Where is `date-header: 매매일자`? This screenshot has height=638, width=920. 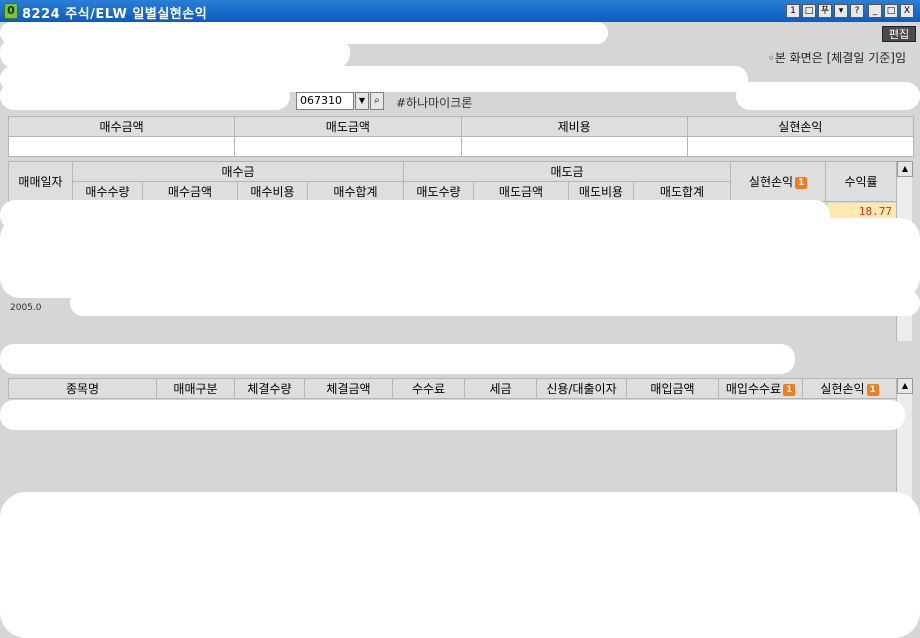 date-header: 매매일자 is located at coordinates (40, 181).